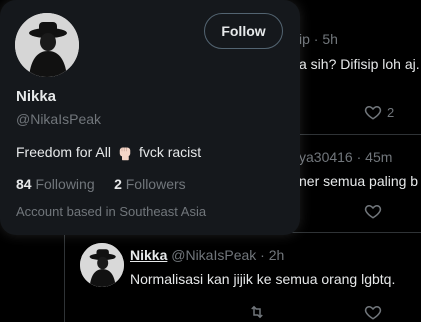 This screenshot has width=421, height=322. What do you see at coordinates (24, 184) in the screenshot?
I see `following-count: 84` at bounding box center [24, 184].